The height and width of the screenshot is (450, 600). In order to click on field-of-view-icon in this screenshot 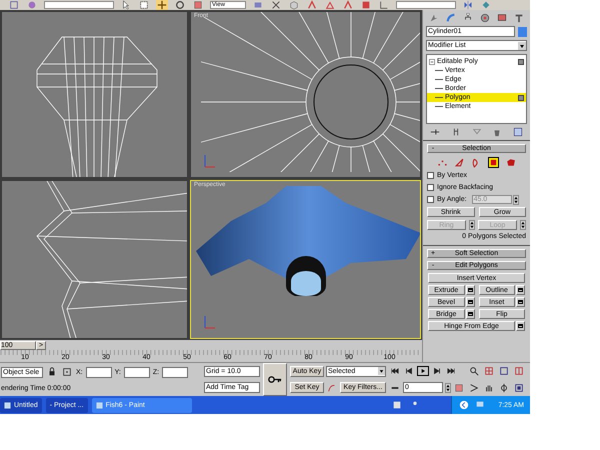, I will do `click(474, 387)`.